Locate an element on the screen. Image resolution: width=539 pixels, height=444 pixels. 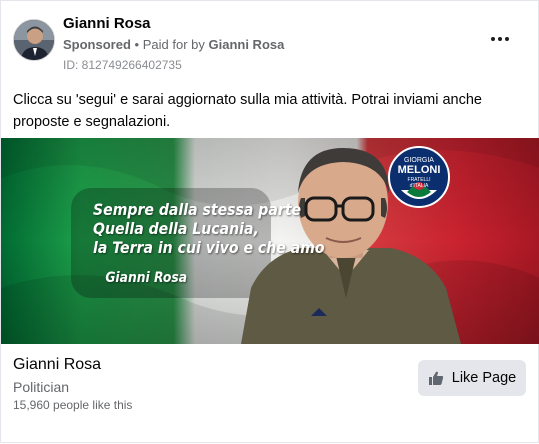
quote-signature: Gianni Rosa is located at coordinates (146, 278).